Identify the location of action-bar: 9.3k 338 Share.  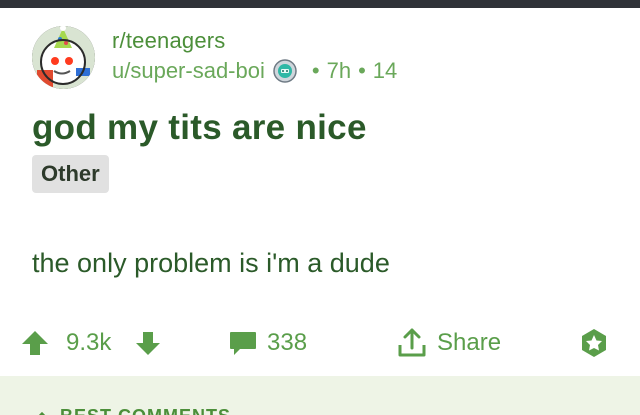
(320, 343).